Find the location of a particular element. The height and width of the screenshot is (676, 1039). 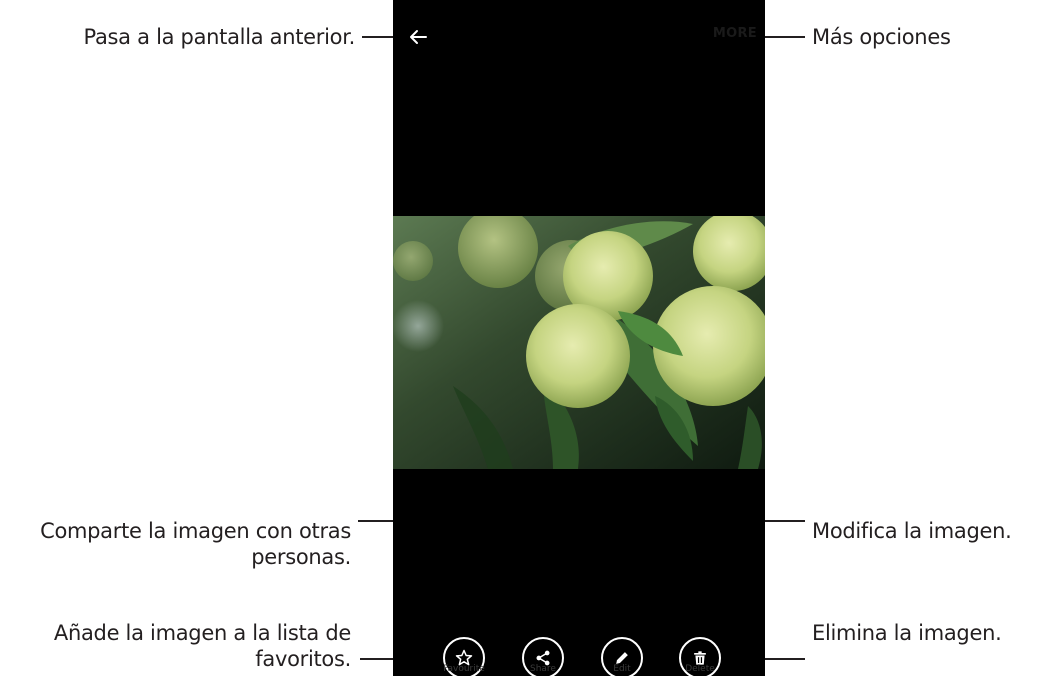

callout-back: Pasa a la pantalla anterior. is located at coordinates (219, 37).